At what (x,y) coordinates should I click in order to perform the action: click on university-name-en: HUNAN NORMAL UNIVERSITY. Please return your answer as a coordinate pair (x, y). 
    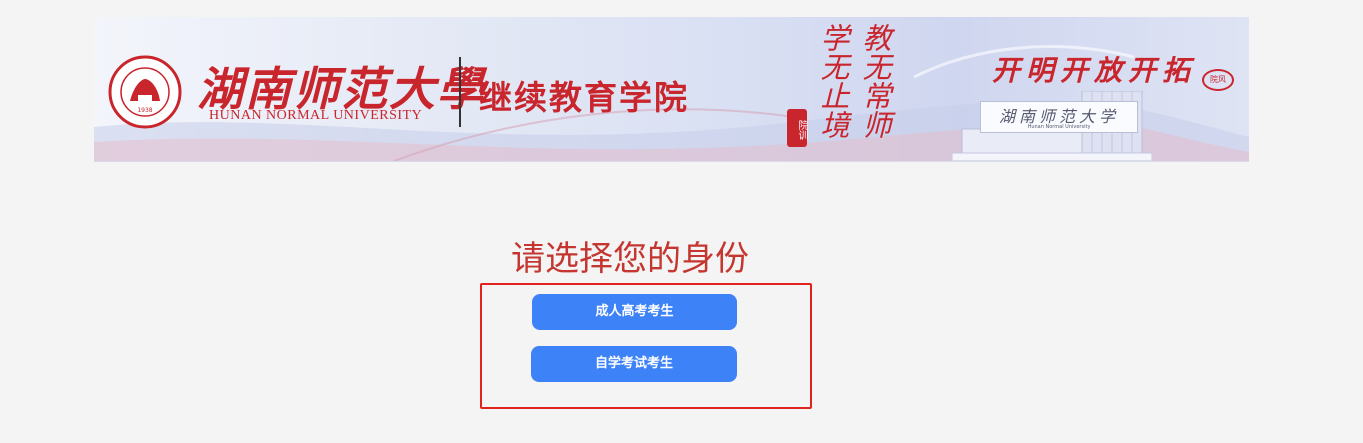
    Looking at the image, I should click on (316, 115).